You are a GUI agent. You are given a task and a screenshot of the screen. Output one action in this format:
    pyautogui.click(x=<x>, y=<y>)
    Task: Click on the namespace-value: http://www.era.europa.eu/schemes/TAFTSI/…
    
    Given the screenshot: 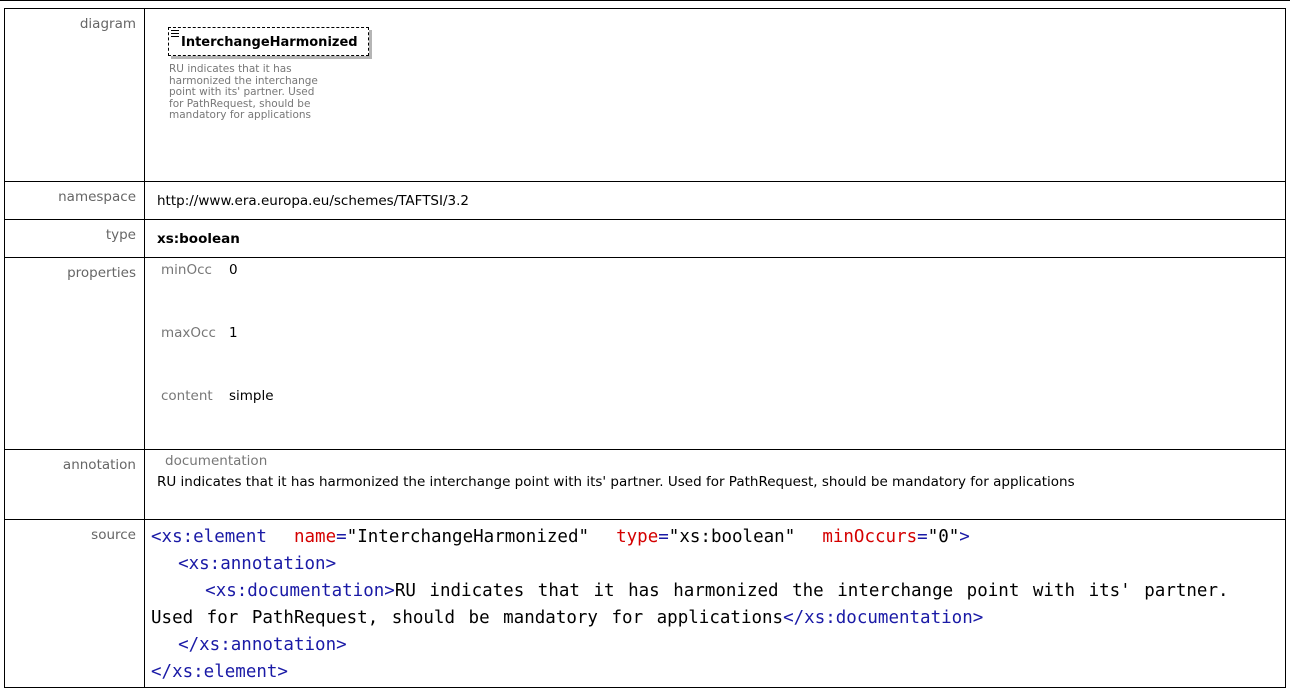 What is the action you would take?
    pyautogui.click(x=313, y=201)
    